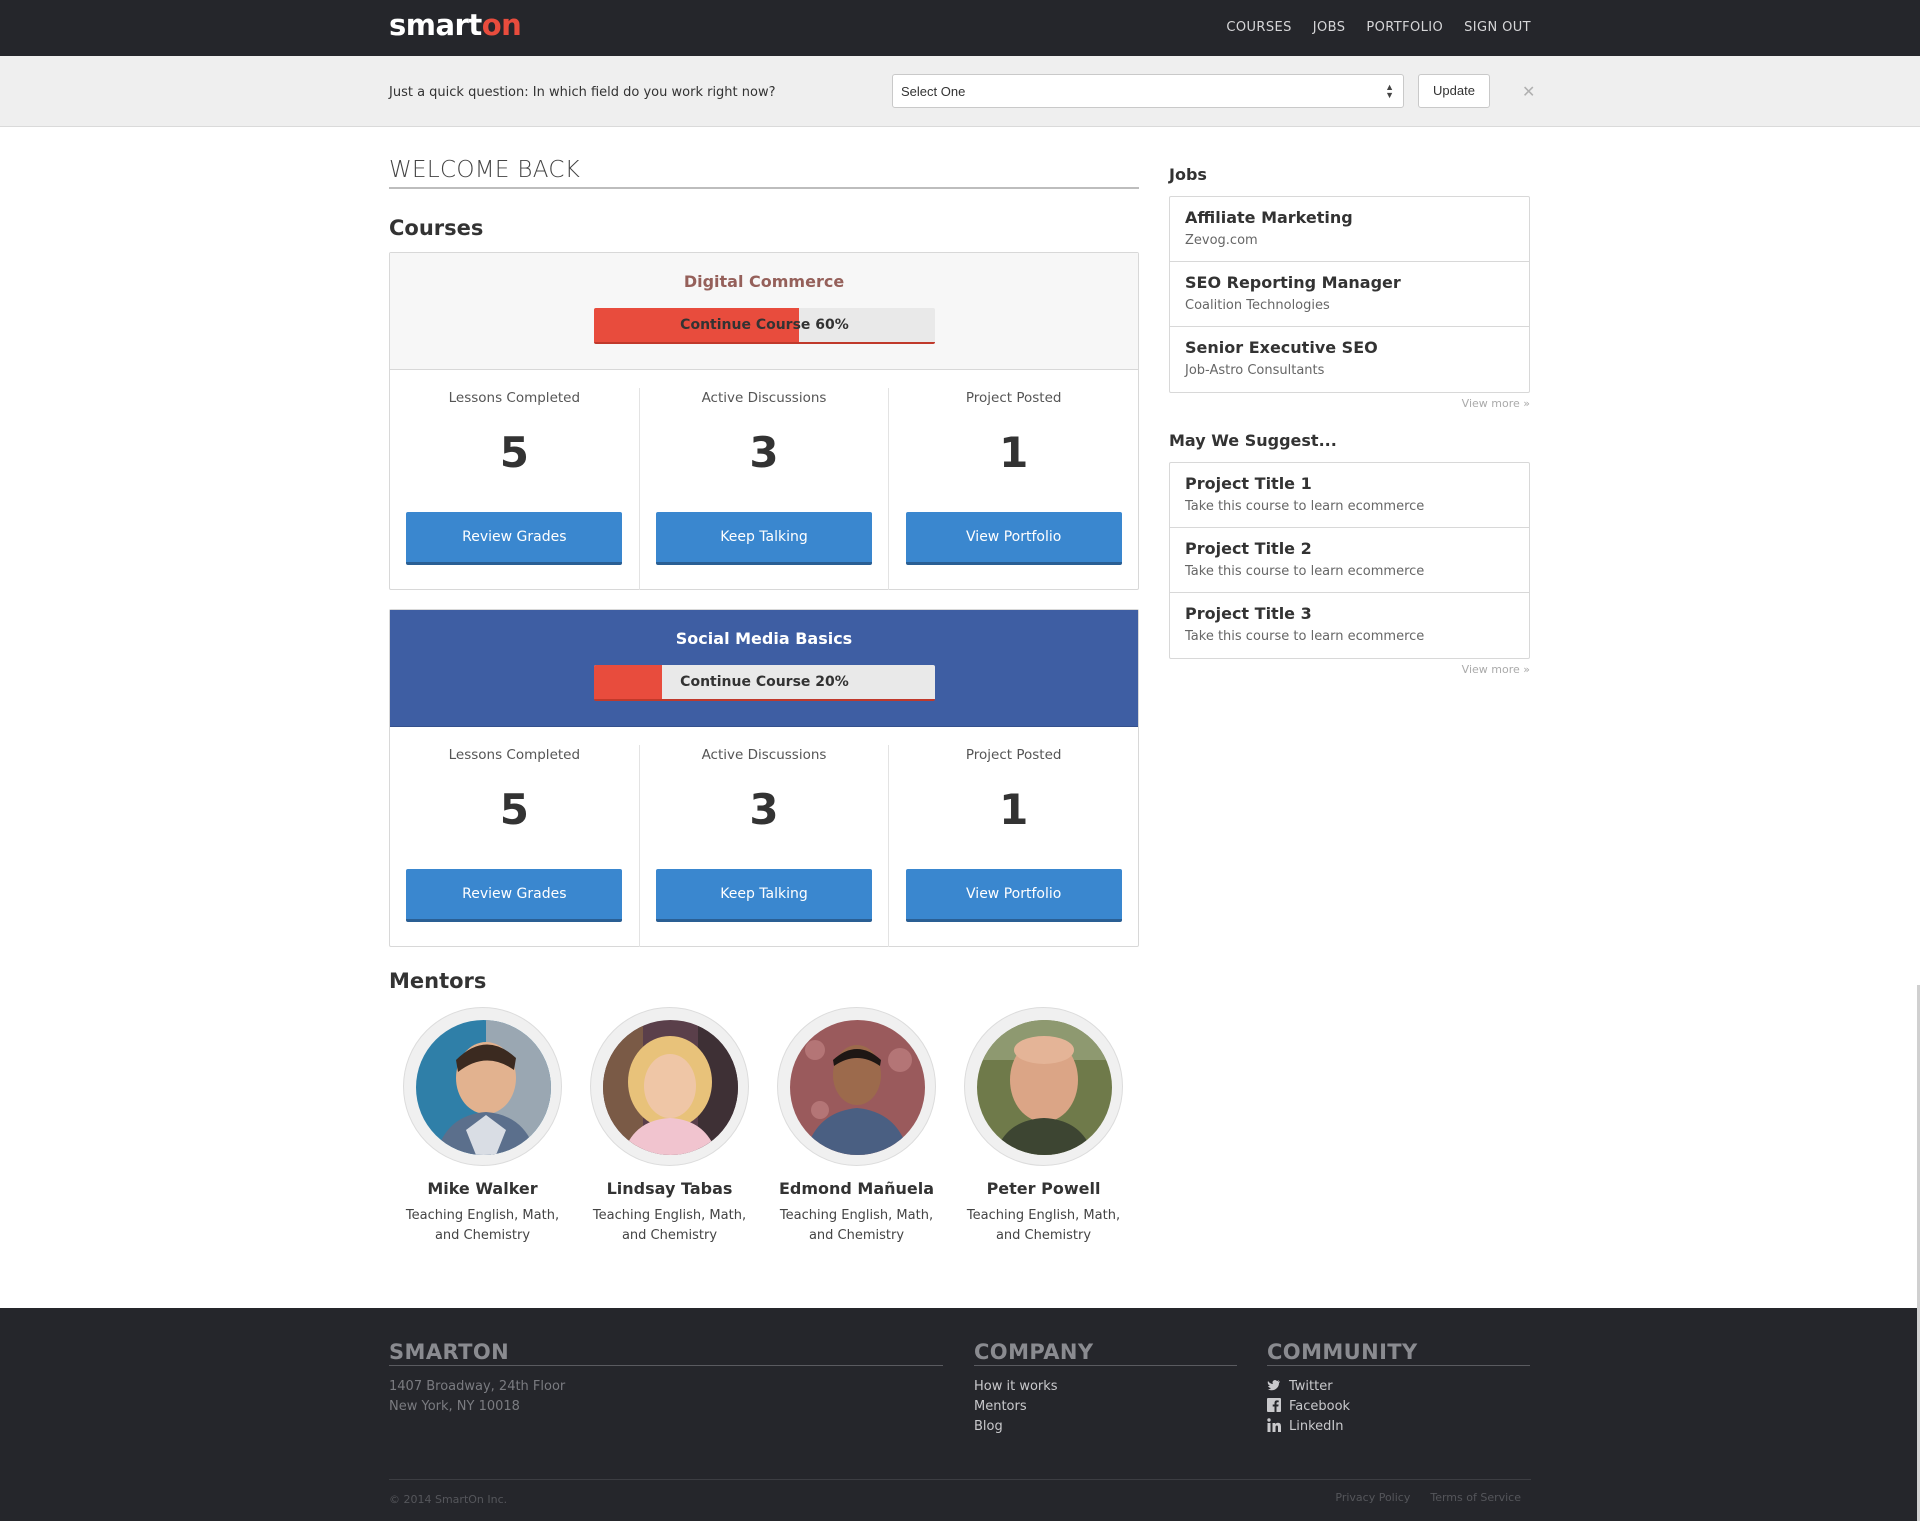 Image resolution: width=1920 pixels, height=1521 pixels. Describe the element at coordinates (1496, 669) in the screenshot. I see `suggest-view-more-link: View more »` at that location.